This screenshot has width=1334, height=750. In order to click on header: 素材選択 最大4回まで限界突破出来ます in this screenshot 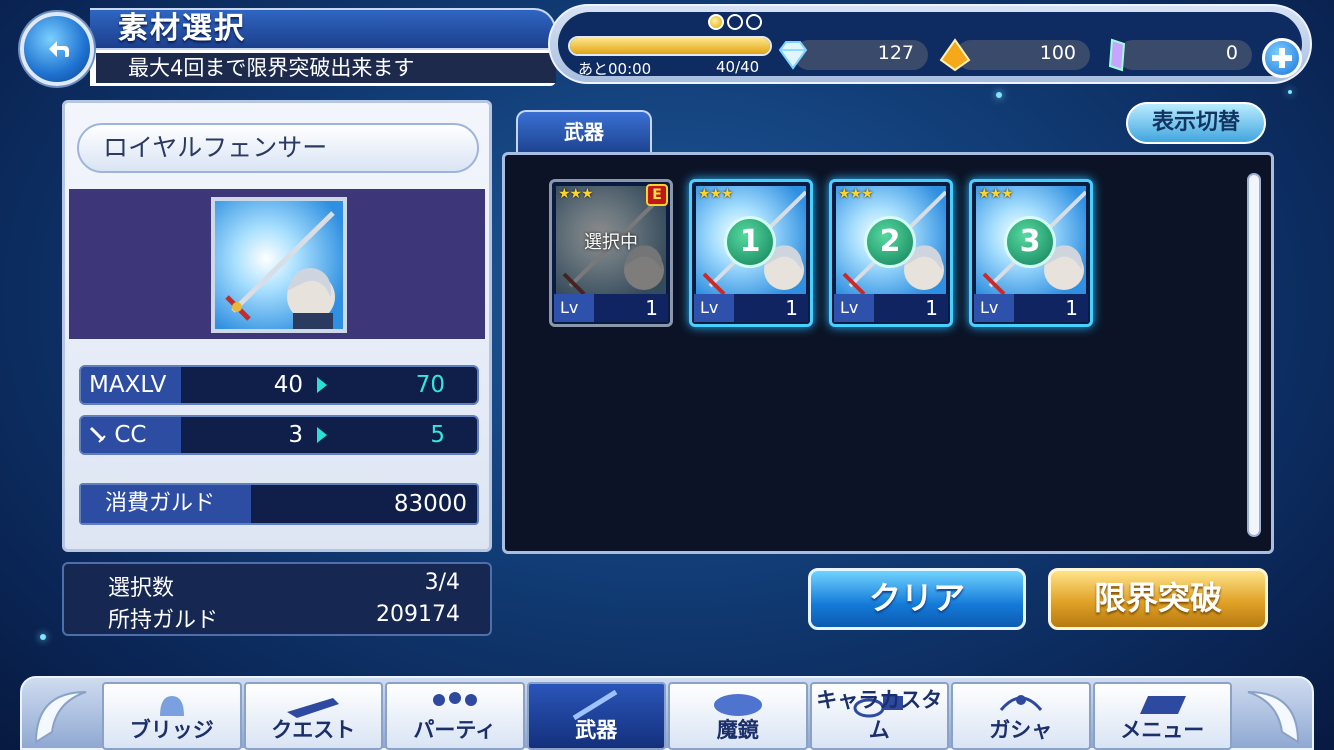, I will do `click(290, 45)`.